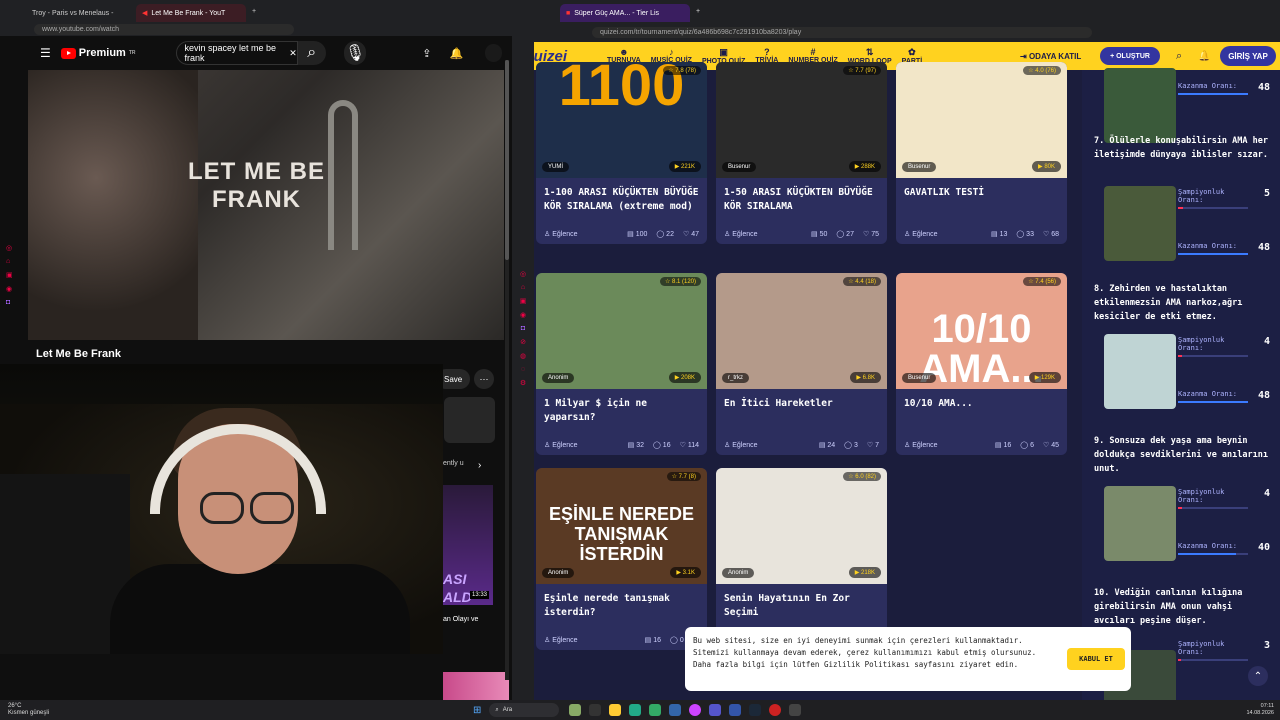  What do you see at coordinates (755, 710) in the screenshot?
I see `steam-icon` at bounding box center [755, 710].